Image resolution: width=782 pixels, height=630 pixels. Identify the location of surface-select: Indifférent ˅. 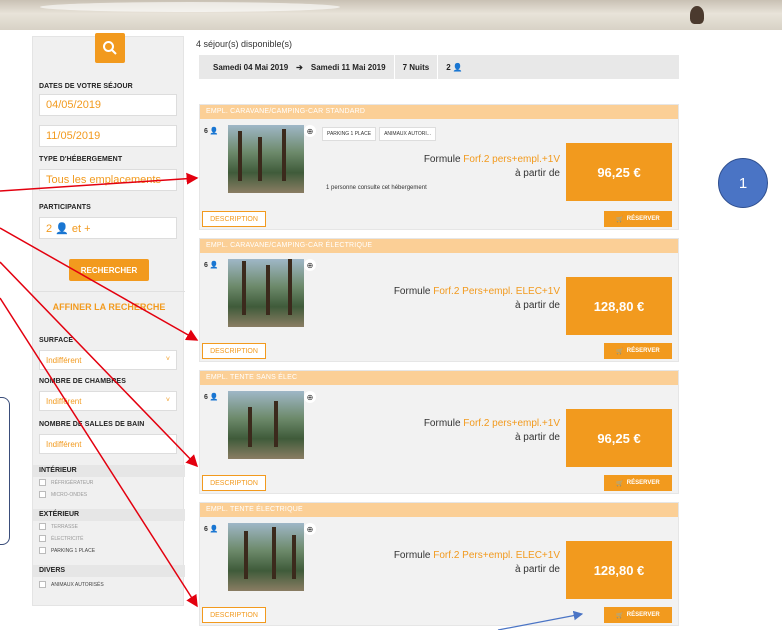
(108, 360).